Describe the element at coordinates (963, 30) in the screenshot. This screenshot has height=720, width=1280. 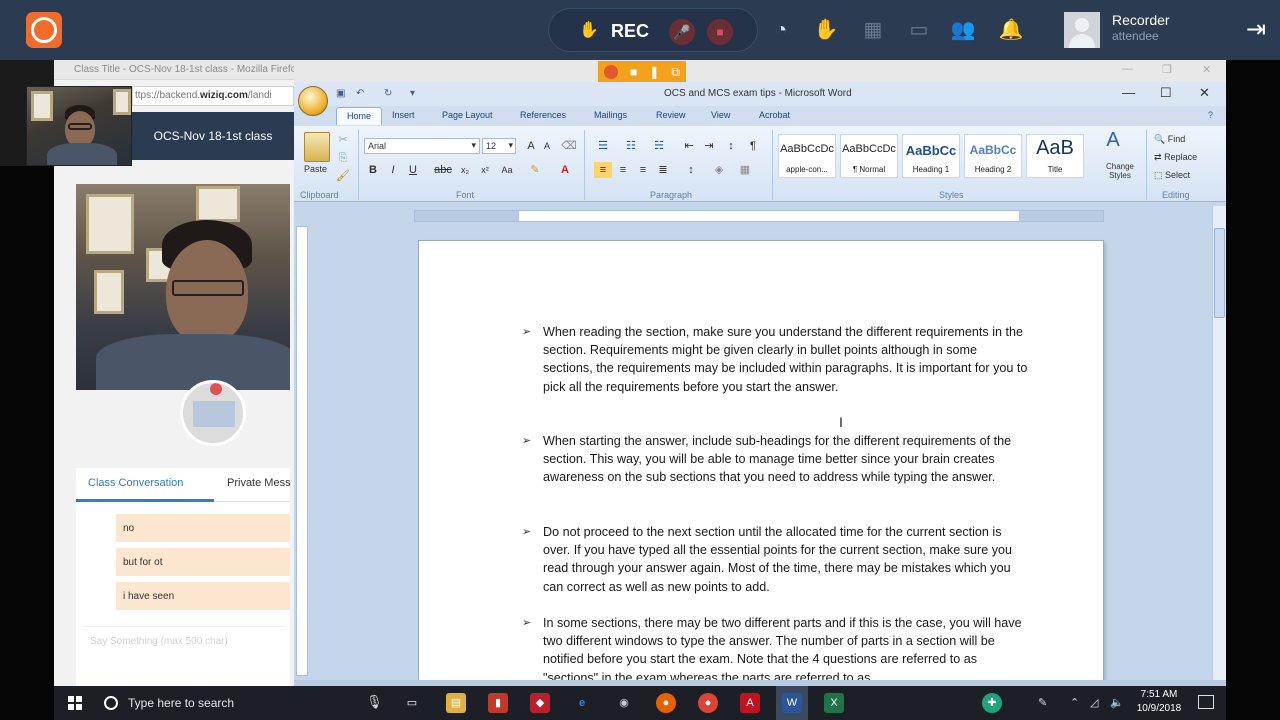
I see `participants-icon: 👥` at that location.